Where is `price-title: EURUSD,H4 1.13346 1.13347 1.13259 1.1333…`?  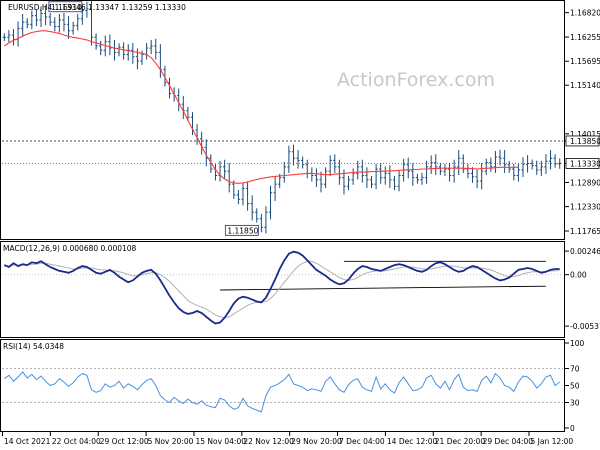 price-title: EURUSD,H4 1.13346 1.13347 1.13259 1.1333… is located at coordinates (97, 7).